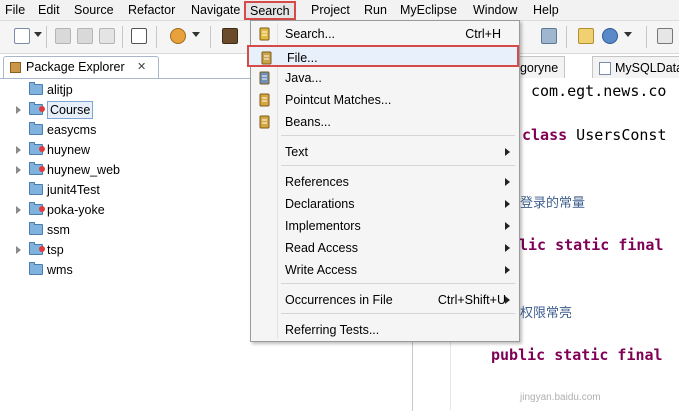  I want to click on menu-source: Source, so click(94, 10).